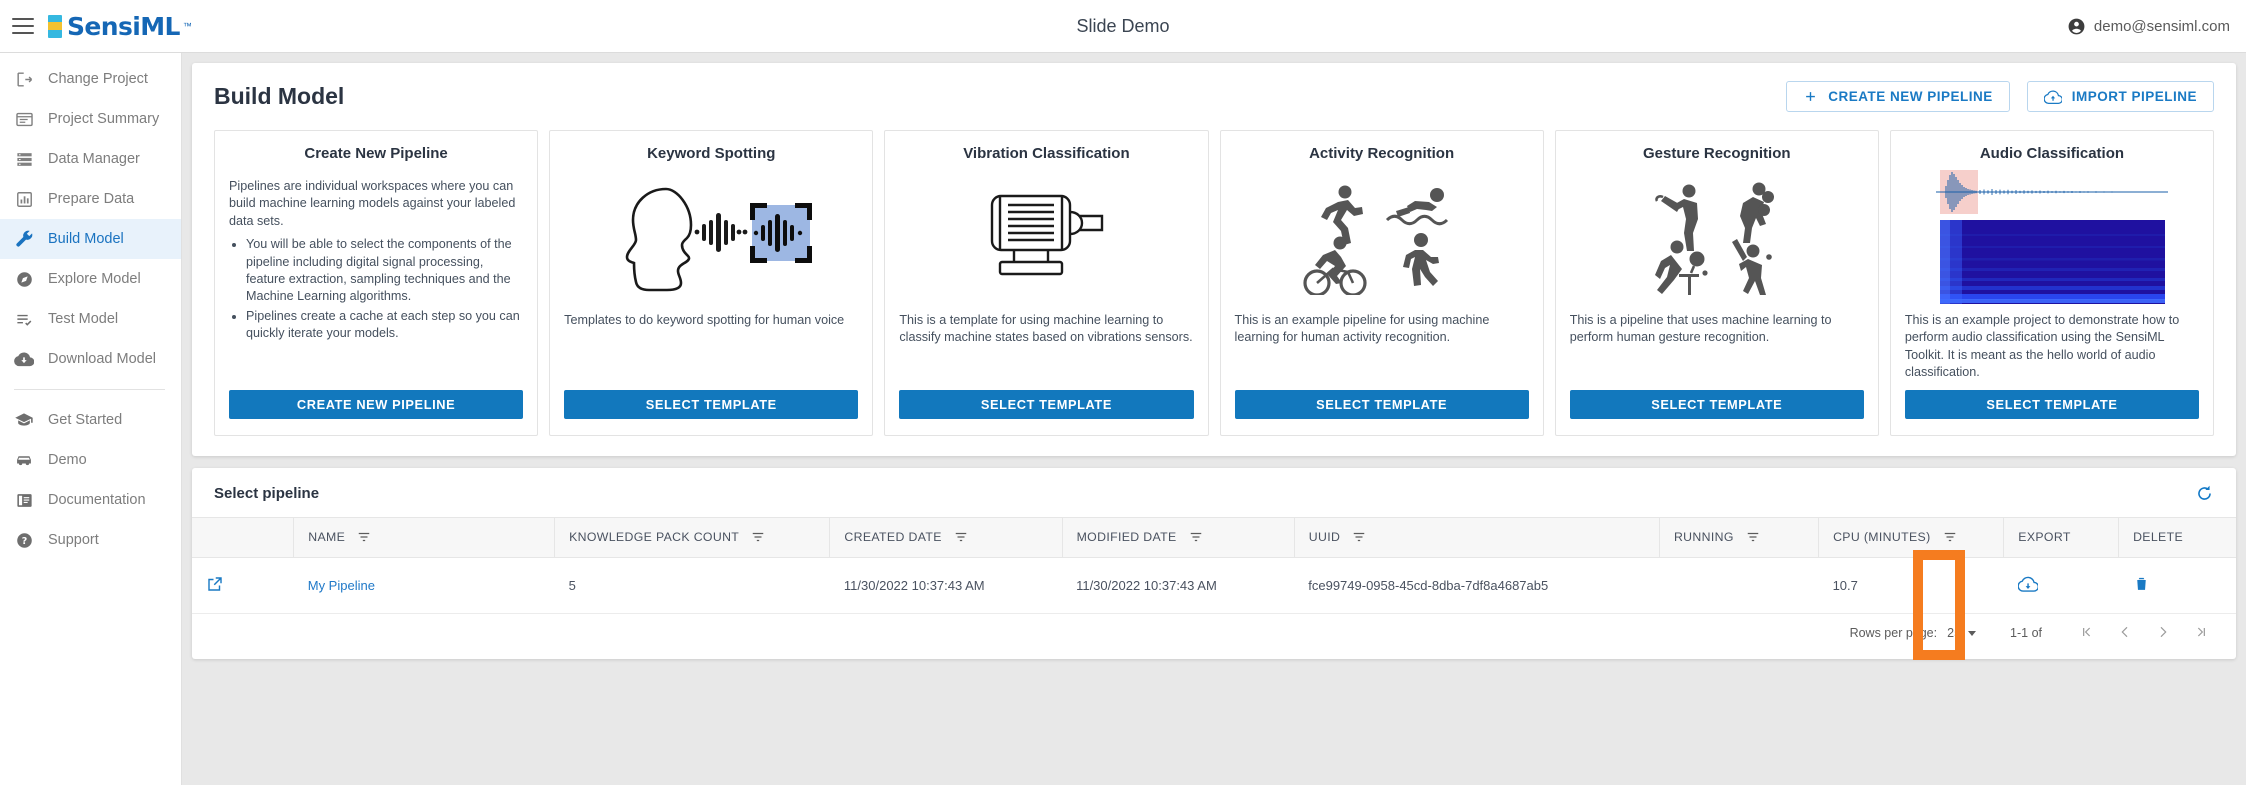  Describe the element at coordinates (215, 584) in the screenshot. I see `open-pipeline-button` at that location.